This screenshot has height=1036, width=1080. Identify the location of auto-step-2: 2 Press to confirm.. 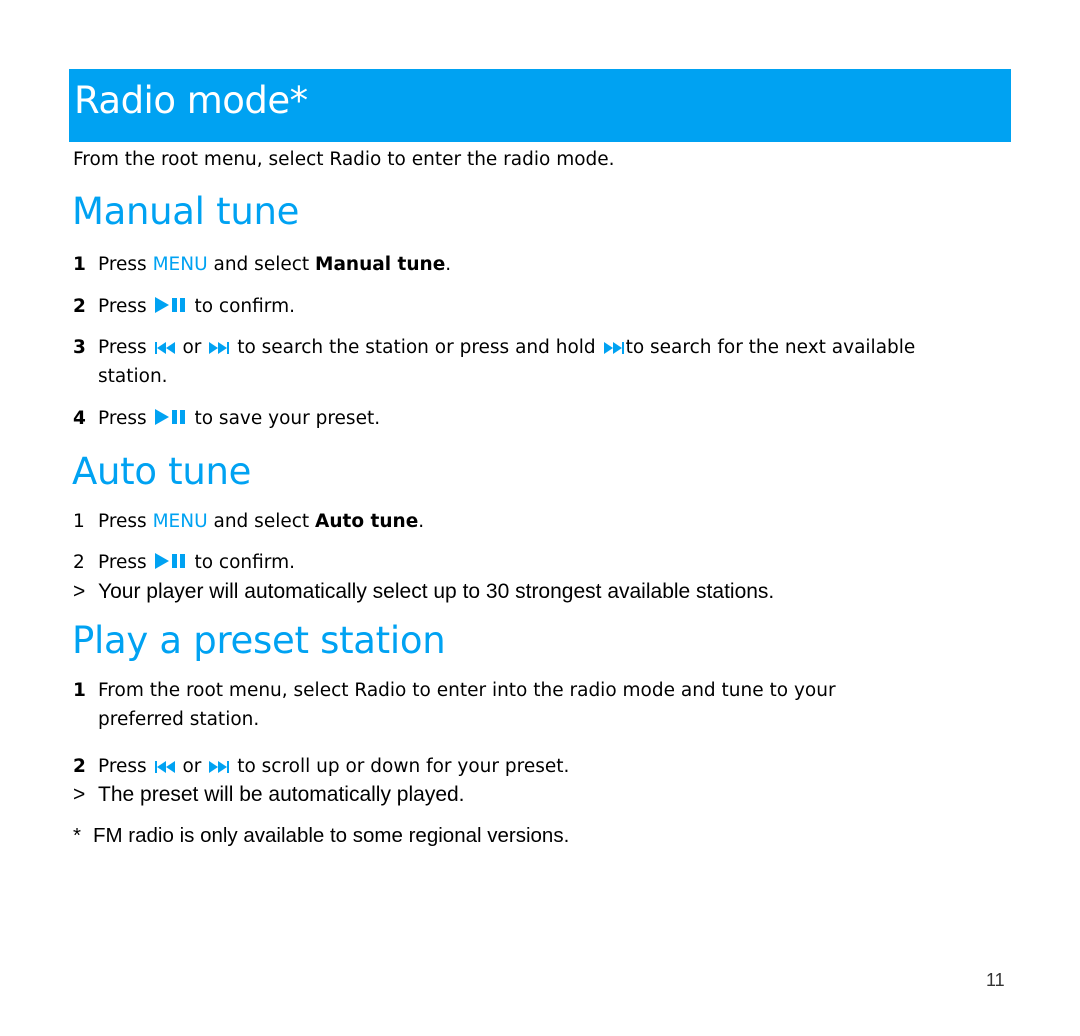
(184, 562).